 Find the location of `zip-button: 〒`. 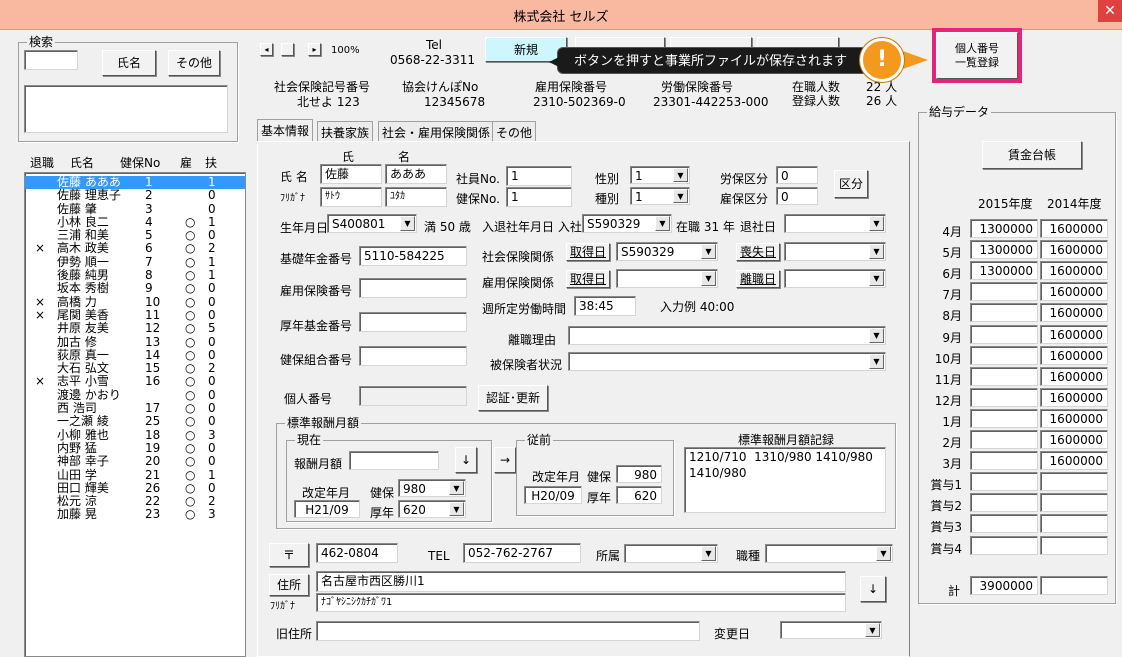

zip-button: 〒 is located at coordinates (289, 555).